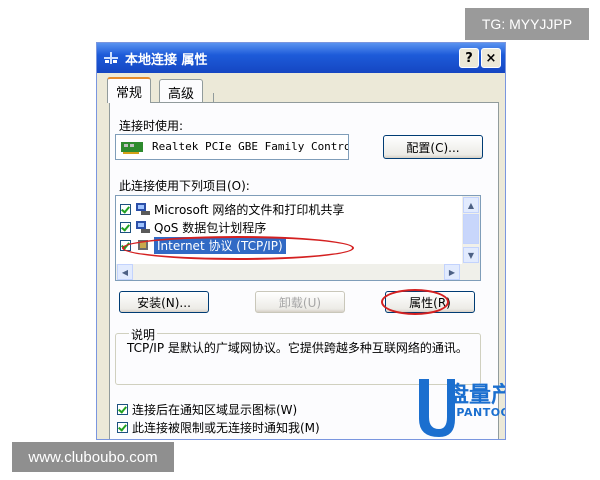 Image resolution: width=600 pixels, height=480 pixels. I want to click on adapter-name: Realtek PCIe GBE Family Contro, so click(250, 146).